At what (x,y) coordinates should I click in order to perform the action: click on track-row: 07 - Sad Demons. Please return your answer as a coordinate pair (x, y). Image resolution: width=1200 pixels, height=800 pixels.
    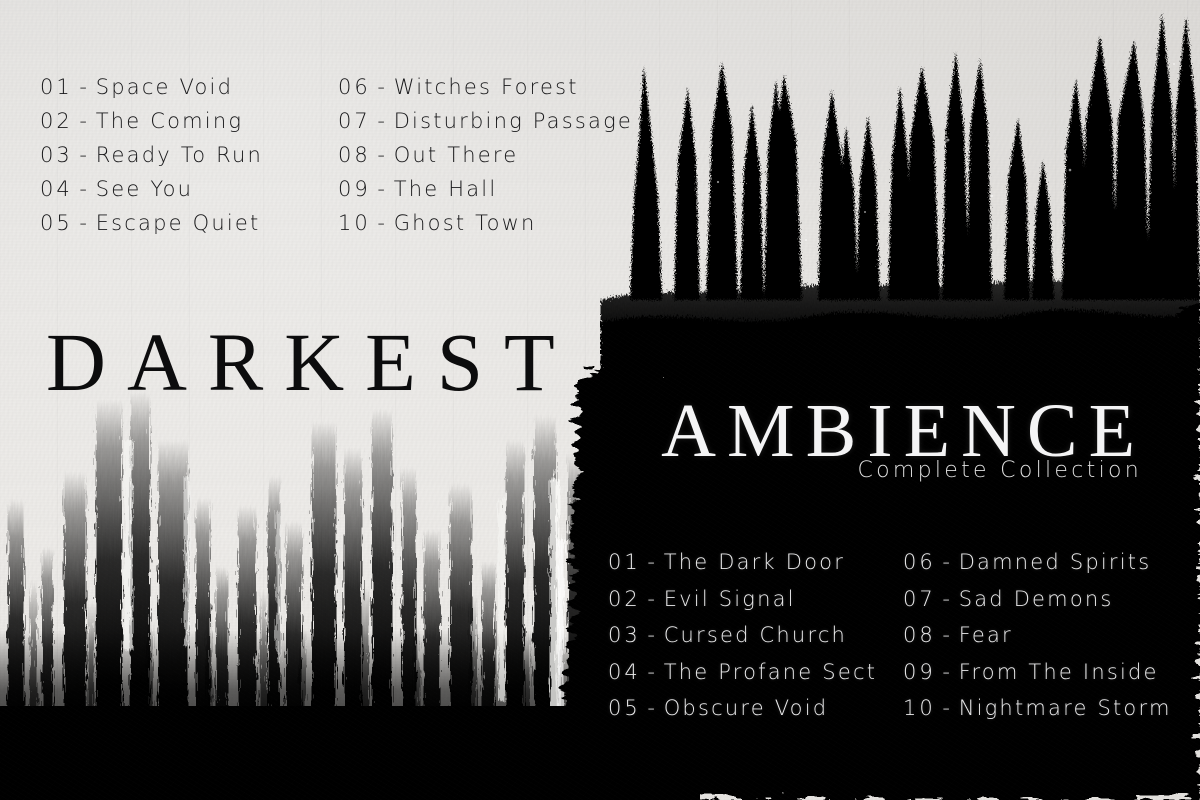
    Looking at the image, I should click on (1037, 599).